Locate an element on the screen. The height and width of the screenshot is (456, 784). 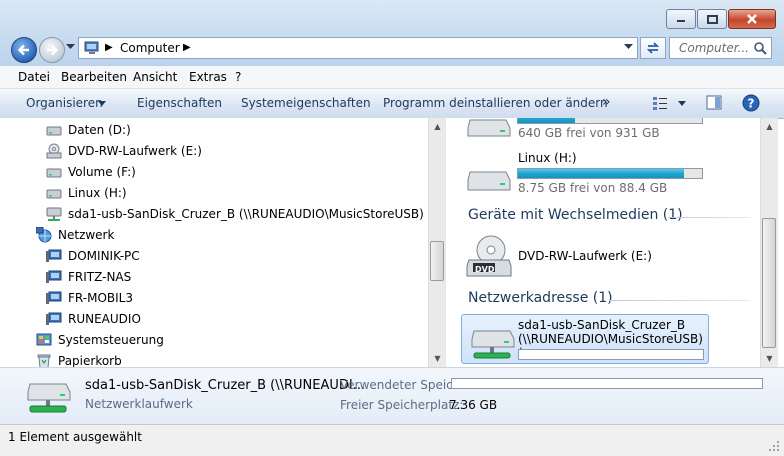
nav-item-label: DOMINIK-PC is located at coordinates (104, 256).